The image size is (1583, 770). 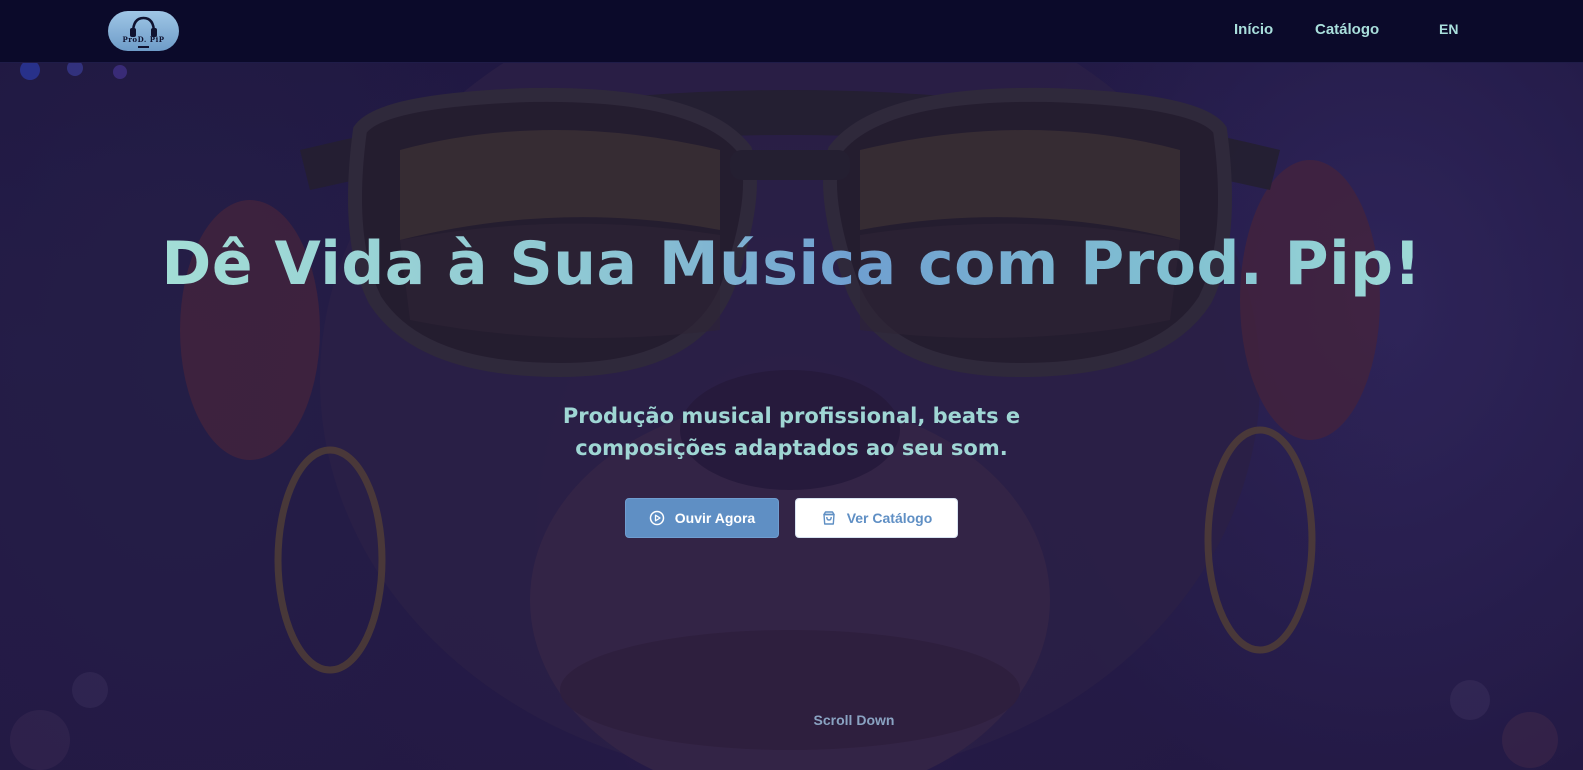 I want to click on view-catalog-label: Ver Catálogo, so click(x=889, y=518).